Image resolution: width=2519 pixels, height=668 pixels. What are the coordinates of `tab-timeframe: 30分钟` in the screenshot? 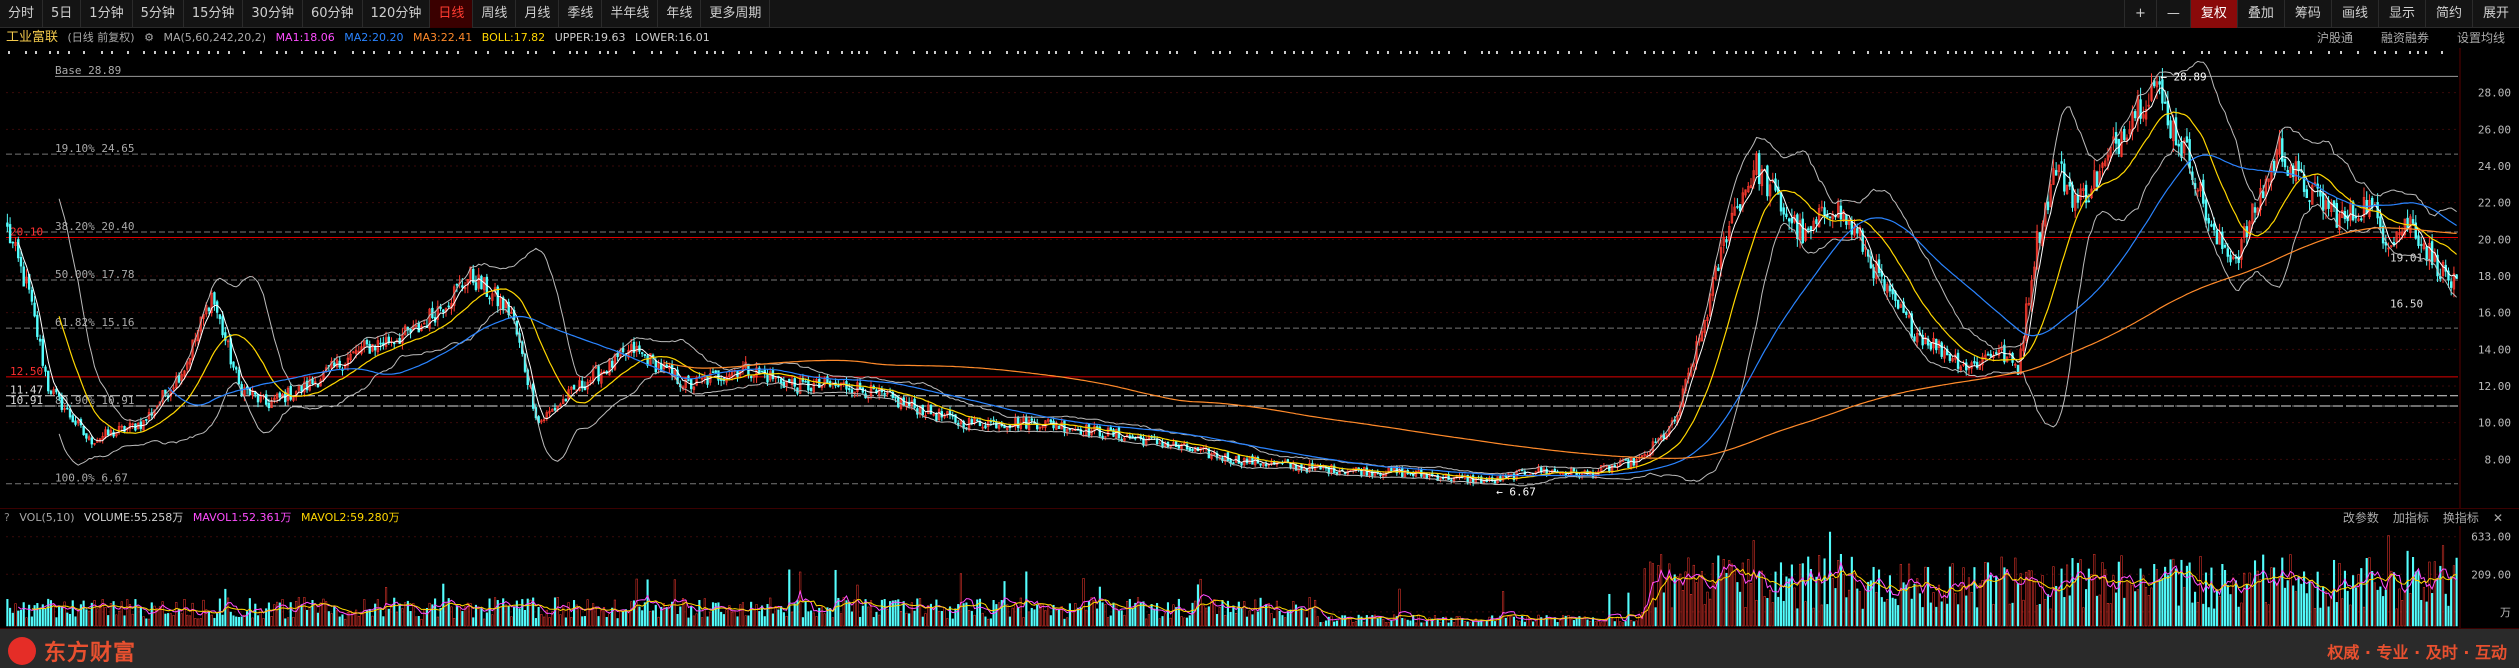 It's located at (273, 14).